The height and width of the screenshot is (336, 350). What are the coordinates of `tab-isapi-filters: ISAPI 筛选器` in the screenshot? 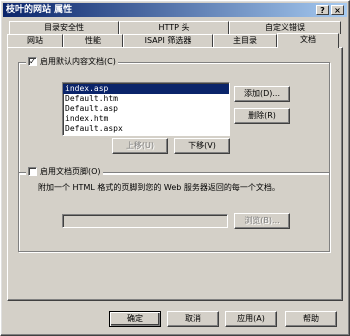 It's located at (168, 40).